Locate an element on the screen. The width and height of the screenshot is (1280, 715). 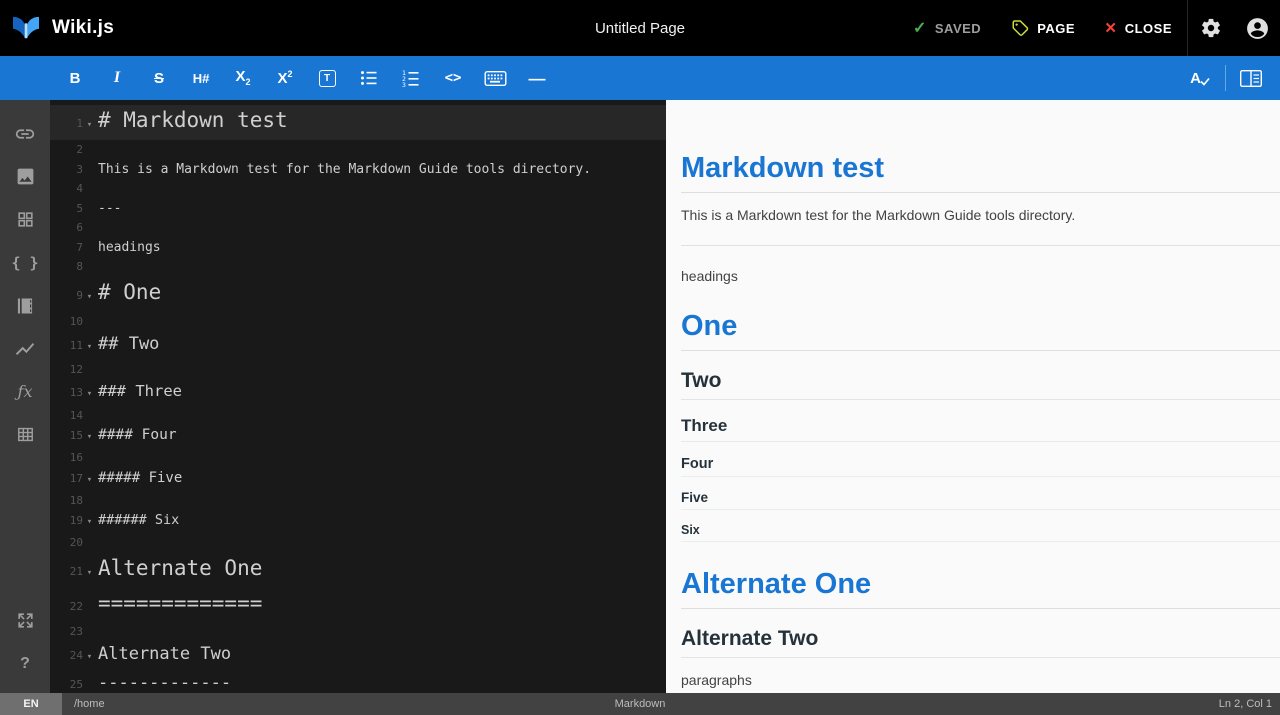
line-gutter: 12 is located at coordinates (73, 370).